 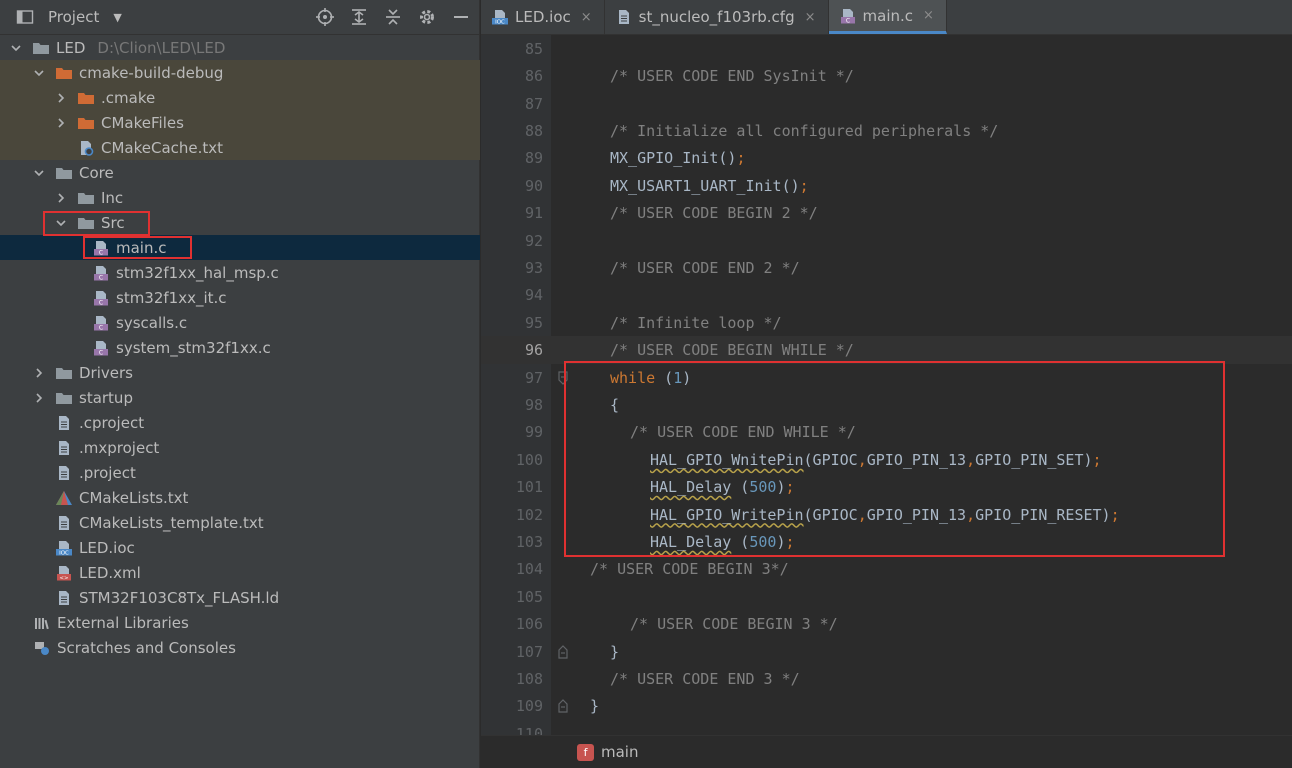 I want to click on code-line: 101 HAL_Delay (500);, so click(x=886, y=487).